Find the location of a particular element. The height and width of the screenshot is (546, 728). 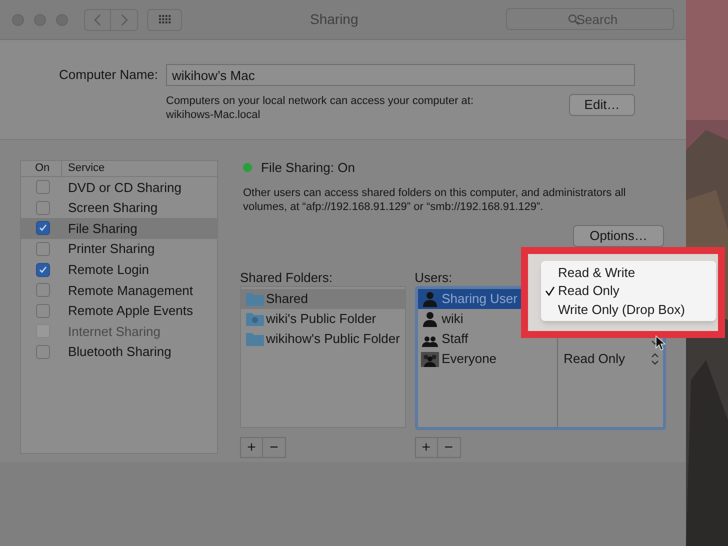

stepper-icon is located at coordinates (655, 359).